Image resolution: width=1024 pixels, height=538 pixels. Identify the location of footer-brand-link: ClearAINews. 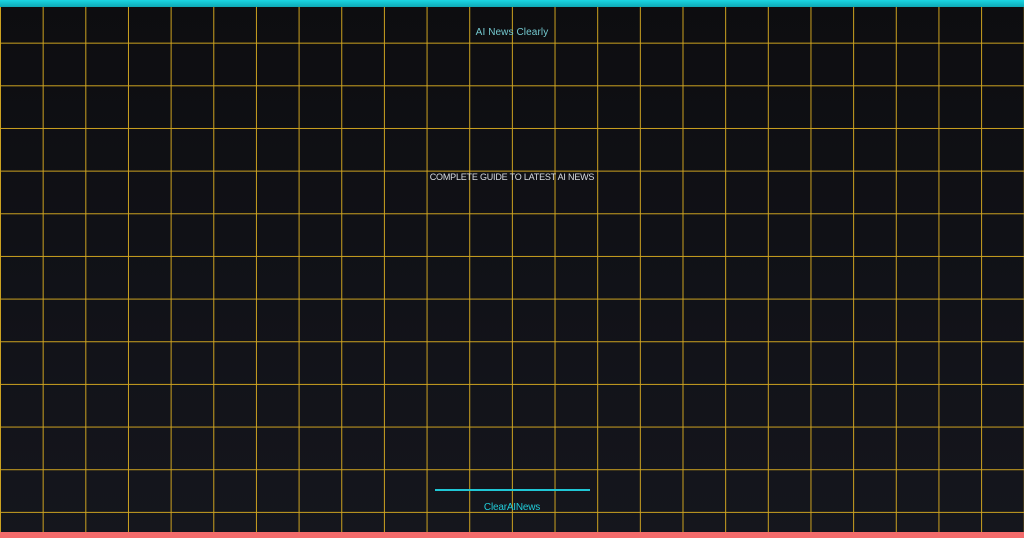
(512, 508).